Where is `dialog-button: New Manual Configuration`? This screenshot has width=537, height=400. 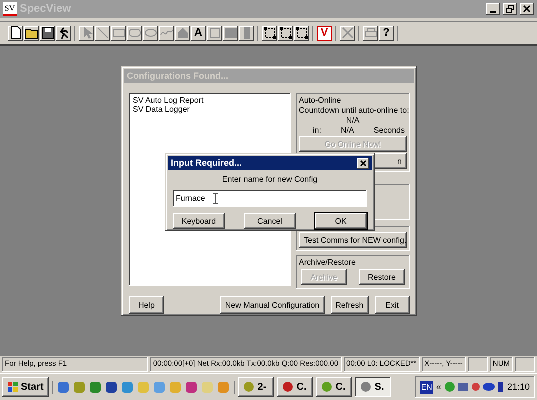 dialog-button: New Manual Configuration is located at coordinates (272, 305).